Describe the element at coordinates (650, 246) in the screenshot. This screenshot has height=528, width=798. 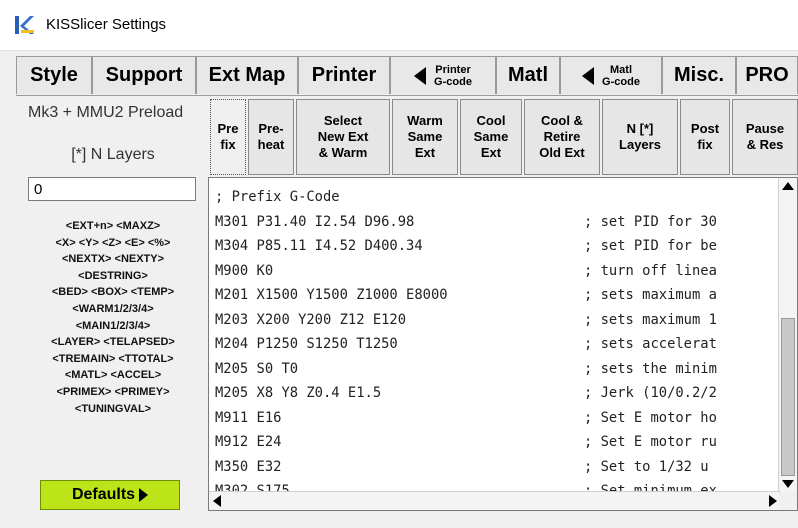
I see `comment-line: ; set PID for be` at that location.